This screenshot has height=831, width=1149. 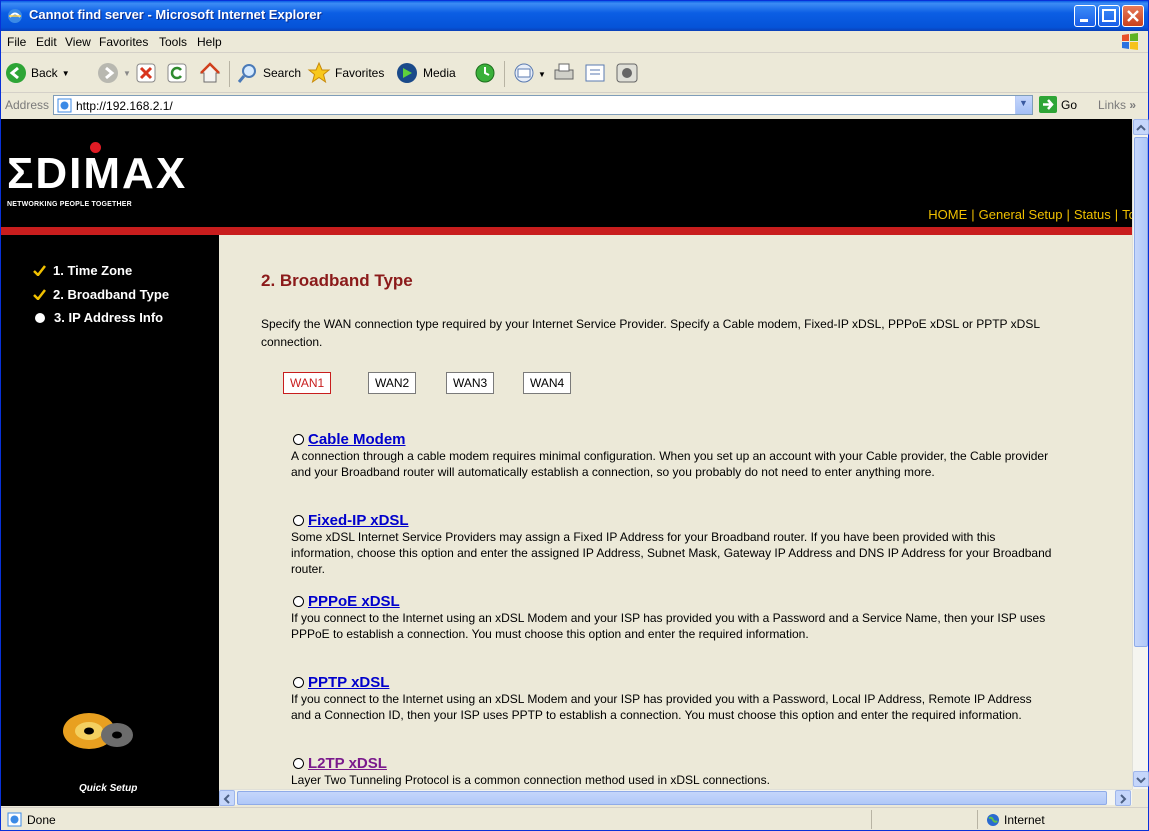 I want to click on wan2-button: WAN2, so click(x=392, y=383).